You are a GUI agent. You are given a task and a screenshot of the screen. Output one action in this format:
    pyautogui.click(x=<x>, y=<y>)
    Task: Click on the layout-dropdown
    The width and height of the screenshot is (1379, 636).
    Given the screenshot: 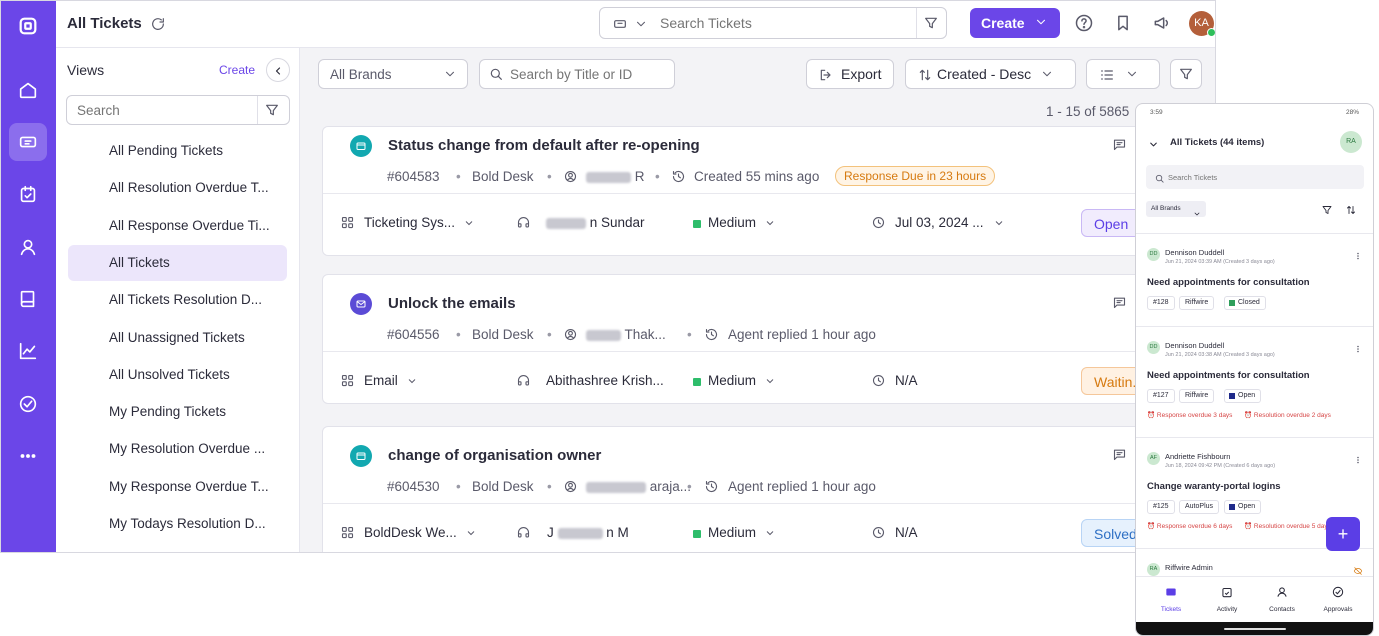 What is the action you would take?
    pyautogui.click(x=1123, y=74)
    